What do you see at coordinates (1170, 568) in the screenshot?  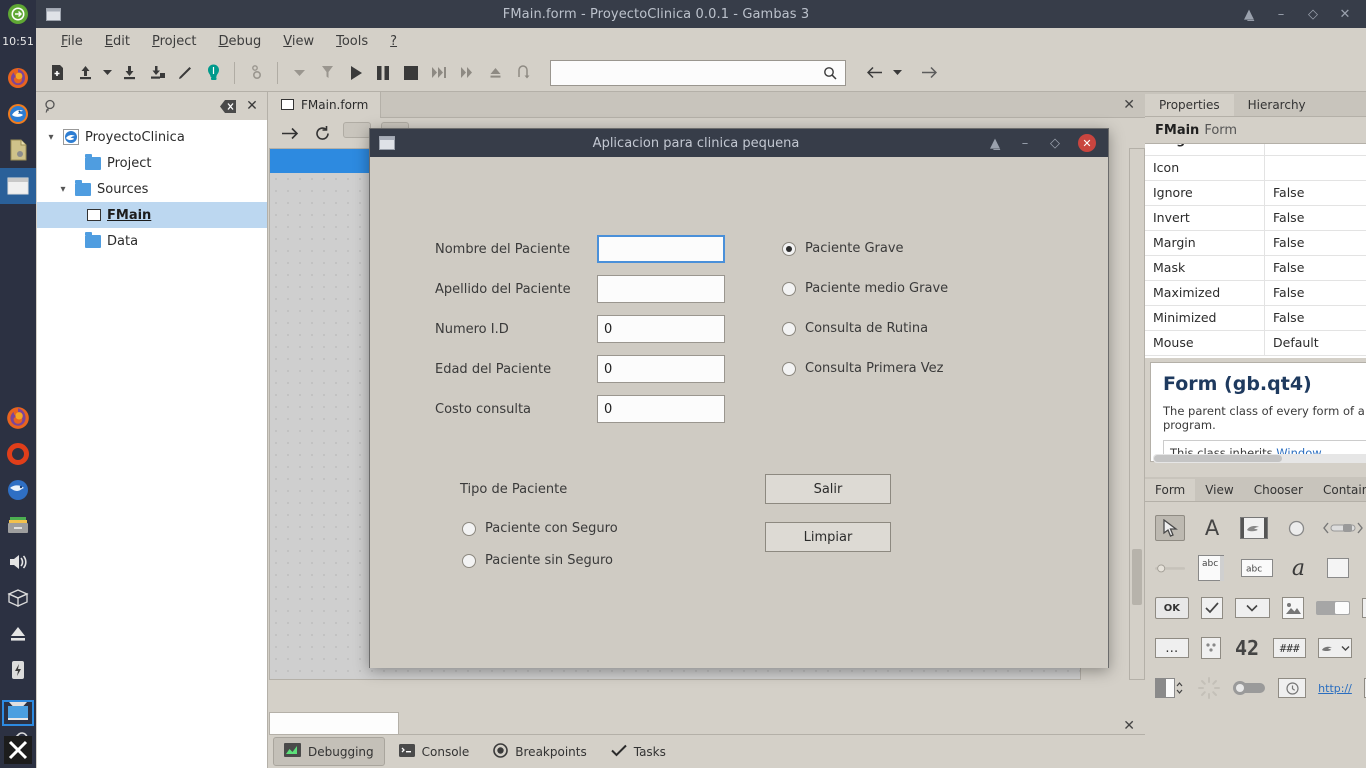 I see `scrollbar-tool-icon` at bounding box center [1170, 568].